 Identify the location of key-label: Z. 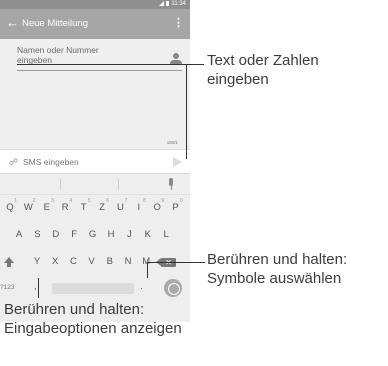
(102, 207).